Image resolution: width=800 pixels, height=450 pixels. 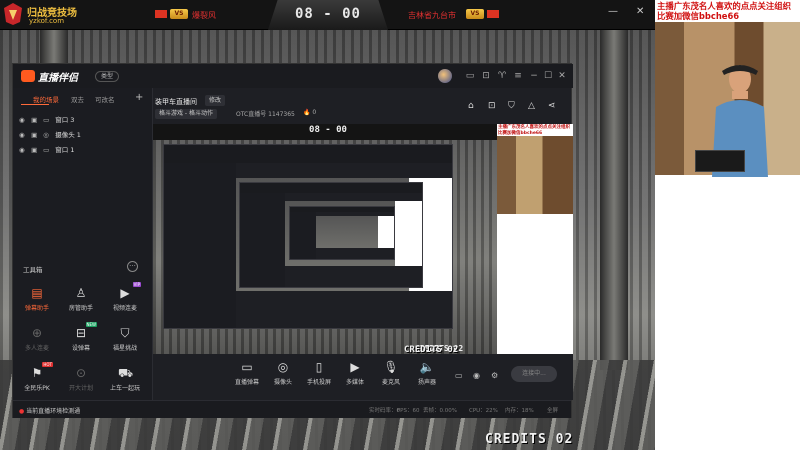 What do you see at coordinates (319, 367) in the screenshot?
I see `phone-cast-icon: ▯` at bounding box center [319, 367].